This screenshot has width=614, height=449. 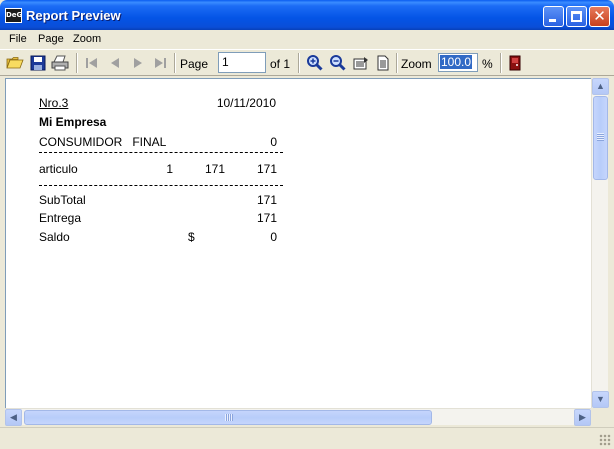 I want to click on scroll-up-icon: ▲, so click(x=600, y=86).